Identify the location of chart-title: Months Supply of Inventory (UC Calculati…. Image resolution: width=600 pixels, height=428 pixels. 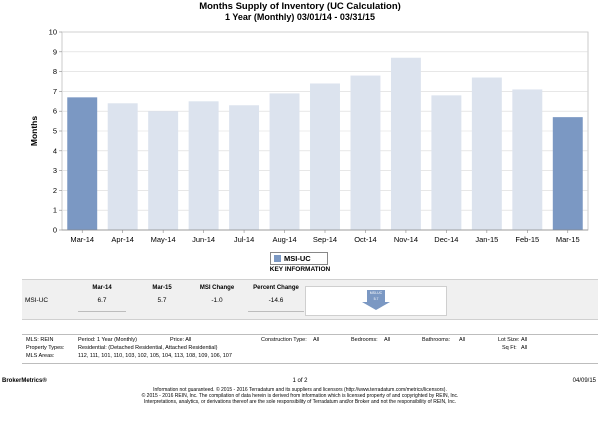
(300, 6).